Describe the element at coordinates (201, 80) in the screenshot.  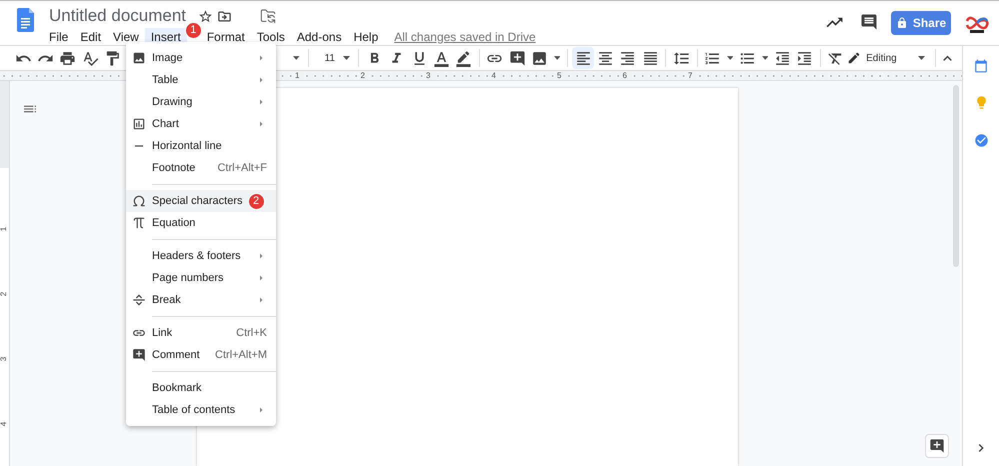
I see `menu-item: Table` at that location.